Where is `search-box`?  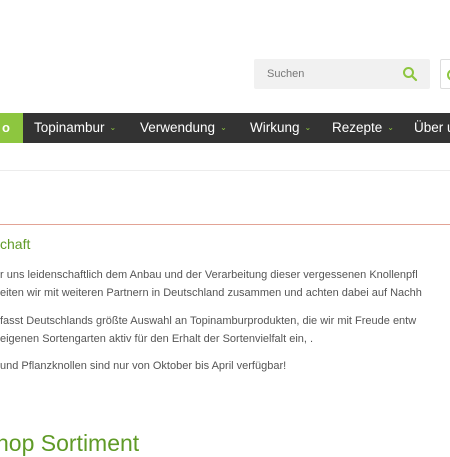
search-box is located at coordinates (342, 74).